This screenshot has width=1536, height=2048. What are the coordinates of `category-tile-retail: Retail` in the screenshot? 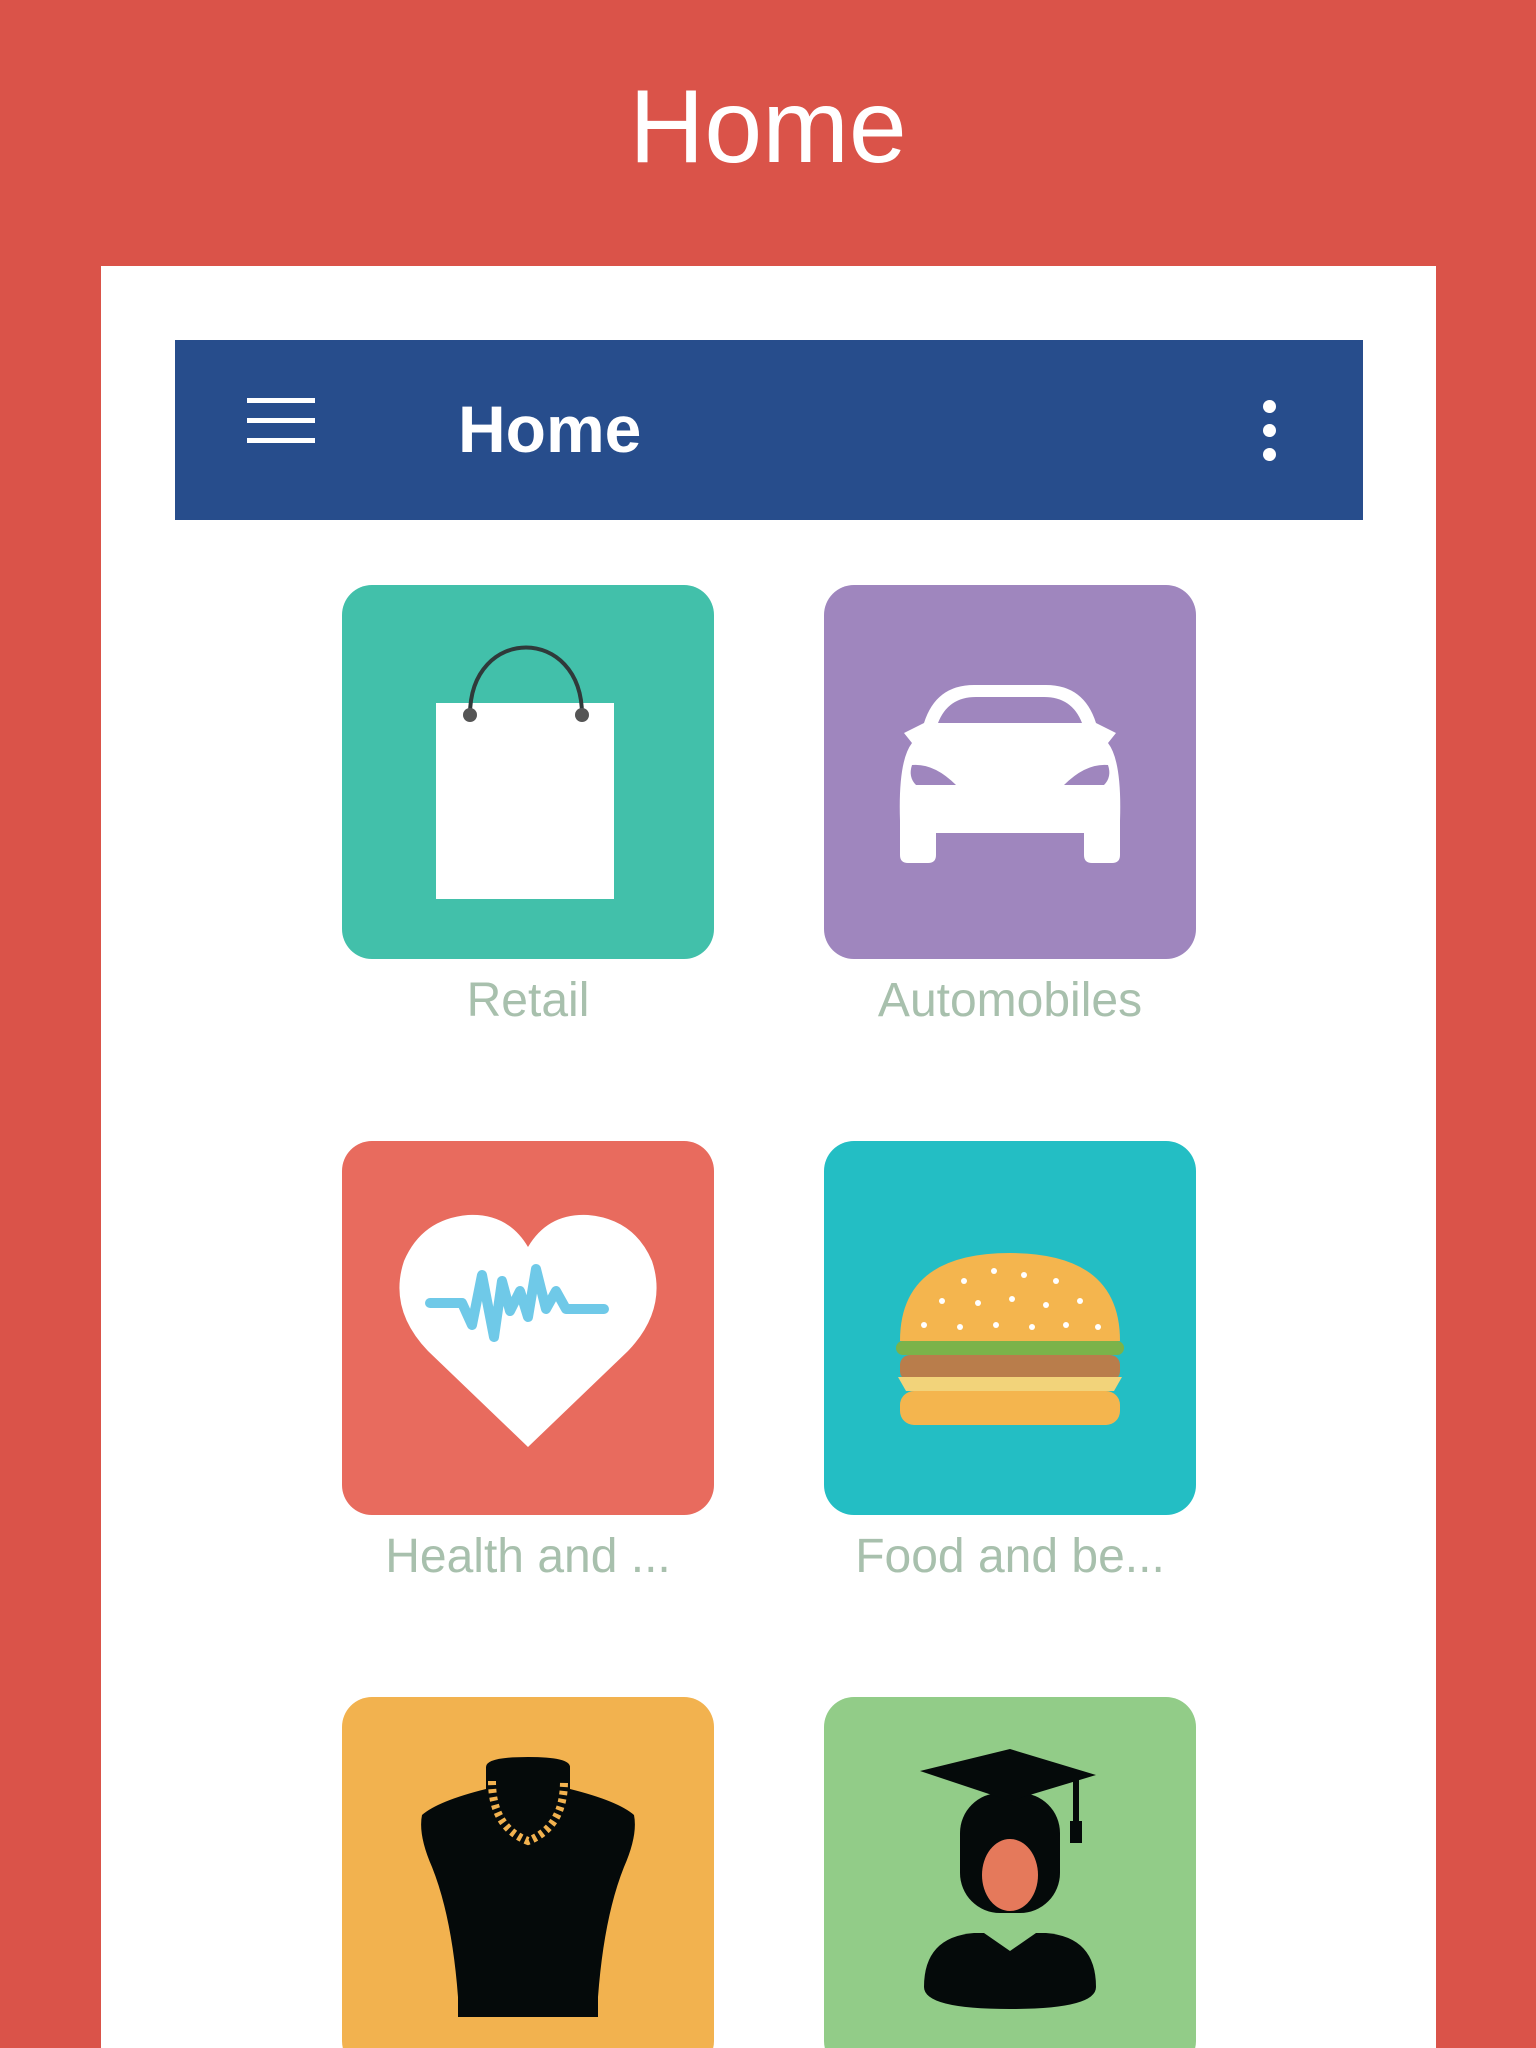 It's located at (528, 808).